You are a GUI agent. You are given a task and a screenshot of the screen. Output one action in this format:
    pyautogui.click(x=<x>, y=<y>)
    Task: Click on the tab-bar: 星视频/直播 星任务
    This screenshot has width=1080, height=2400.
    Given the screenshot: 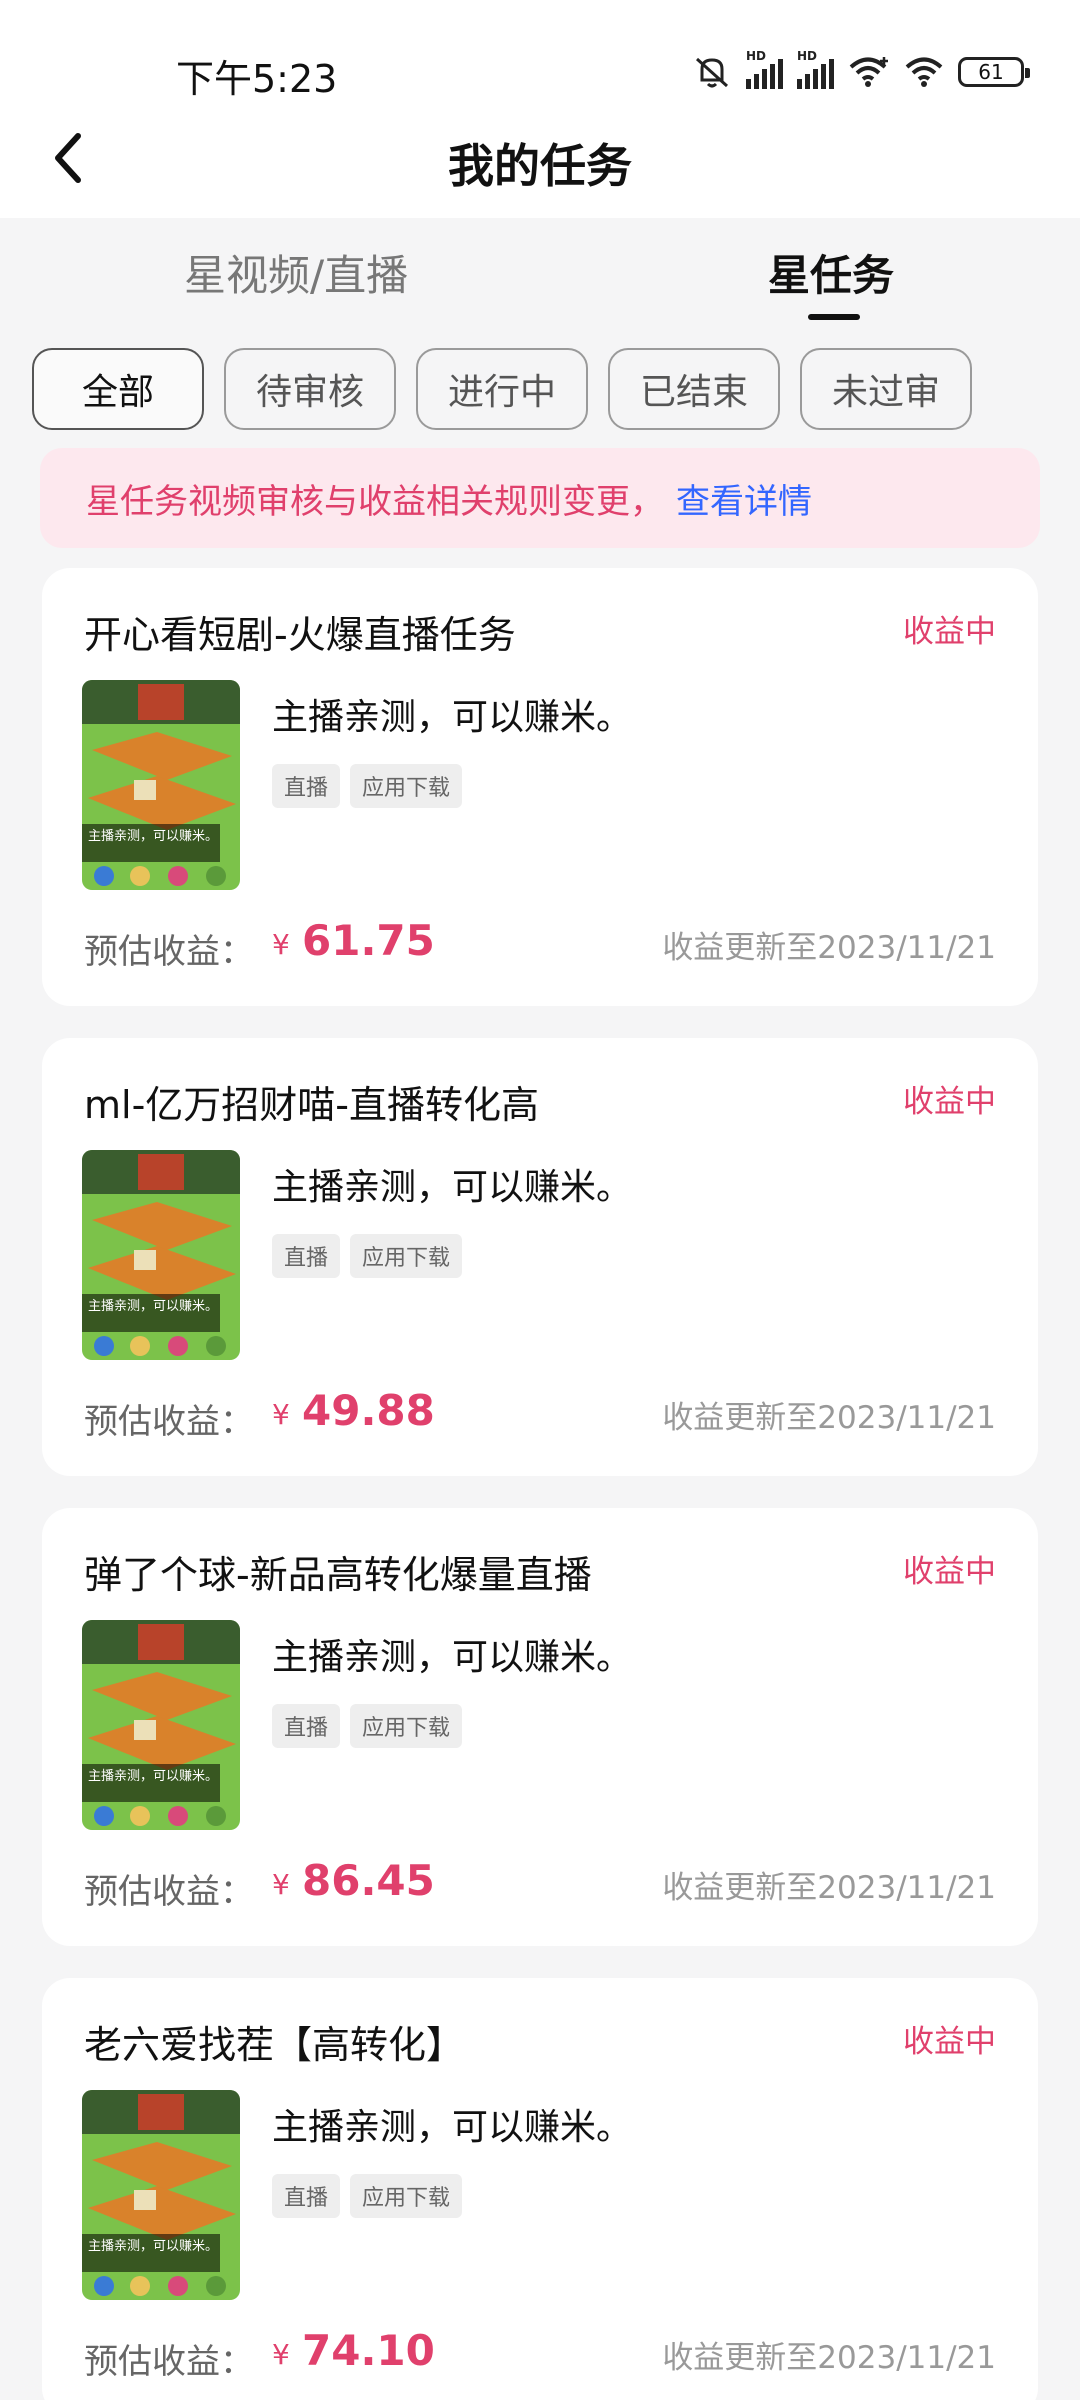 What is the action you would take?
    pyautogui.click(x=540, y=277)
    